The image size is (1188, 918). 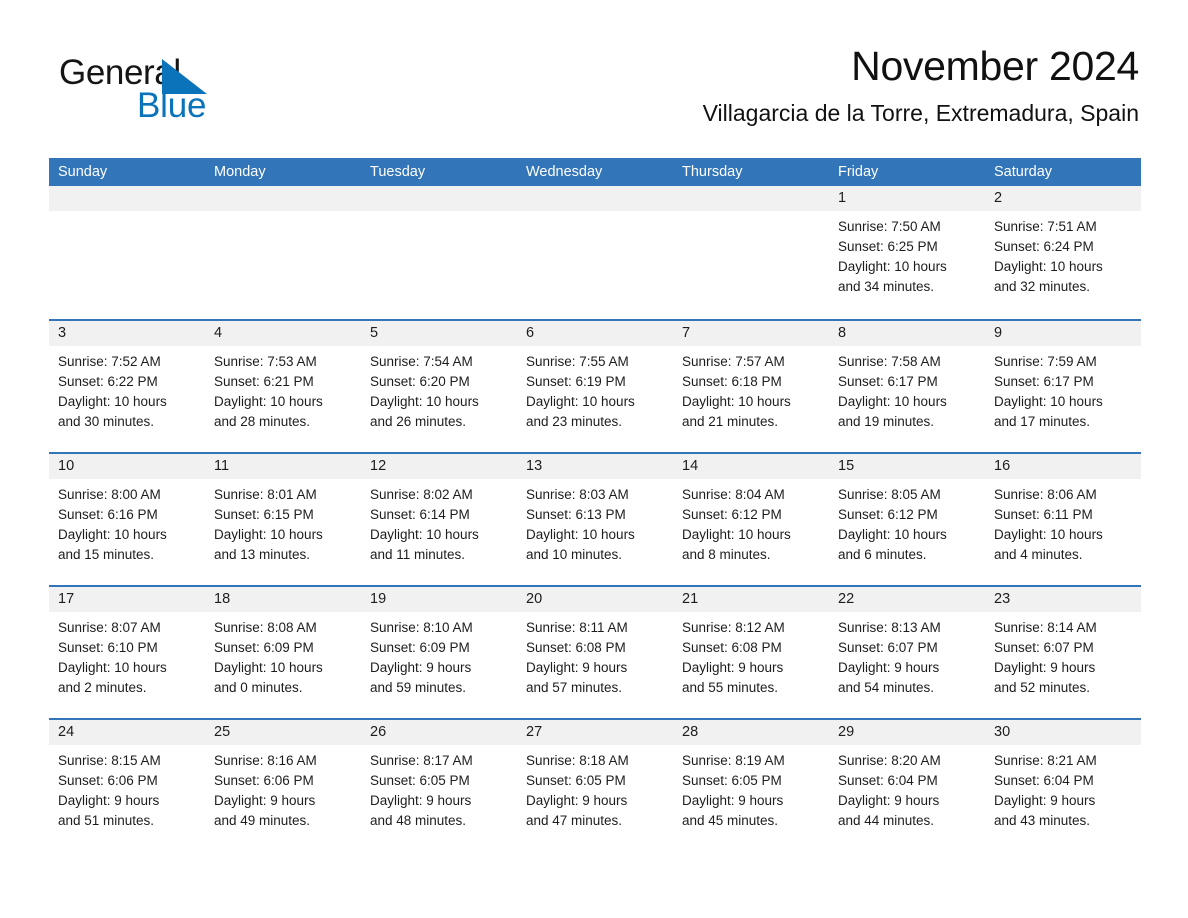 I want to click on sunrise-text: Sunrise: 8:13 AM, so click(x=889, y=627).